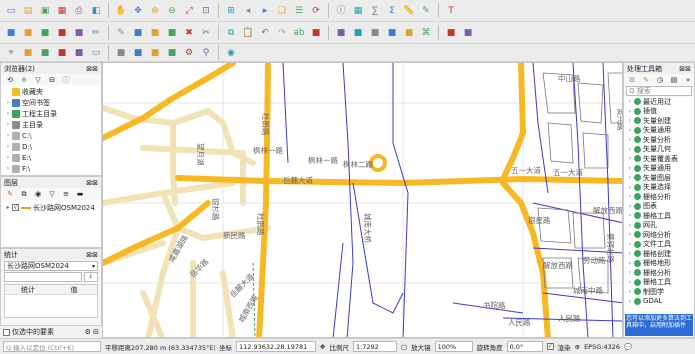  Describe the element at coordinates (96, 11) in the screenshot. I see `style-manager-icon: ◧` at that location.